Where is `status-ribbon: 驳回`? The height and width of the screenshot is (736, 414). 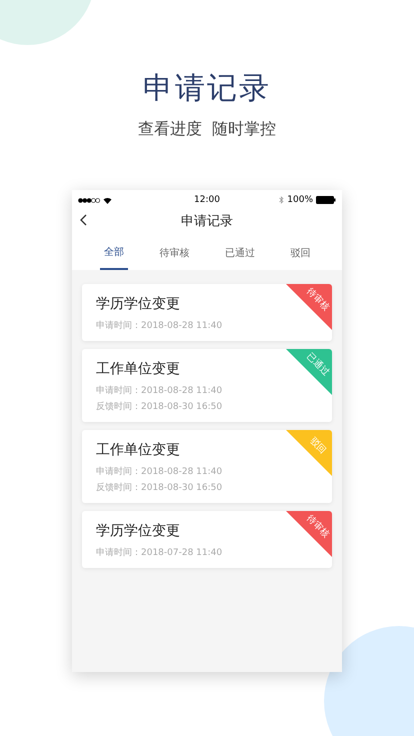 status-ribbon: 驳回 is located at coordinates (309, 453).